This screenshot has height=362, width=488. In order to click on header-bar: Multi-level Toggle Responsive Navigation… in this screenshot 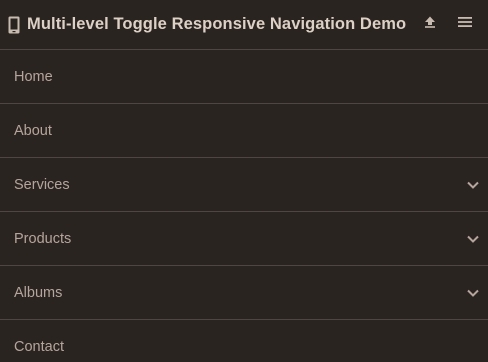, I will do `click(244, 25)`.